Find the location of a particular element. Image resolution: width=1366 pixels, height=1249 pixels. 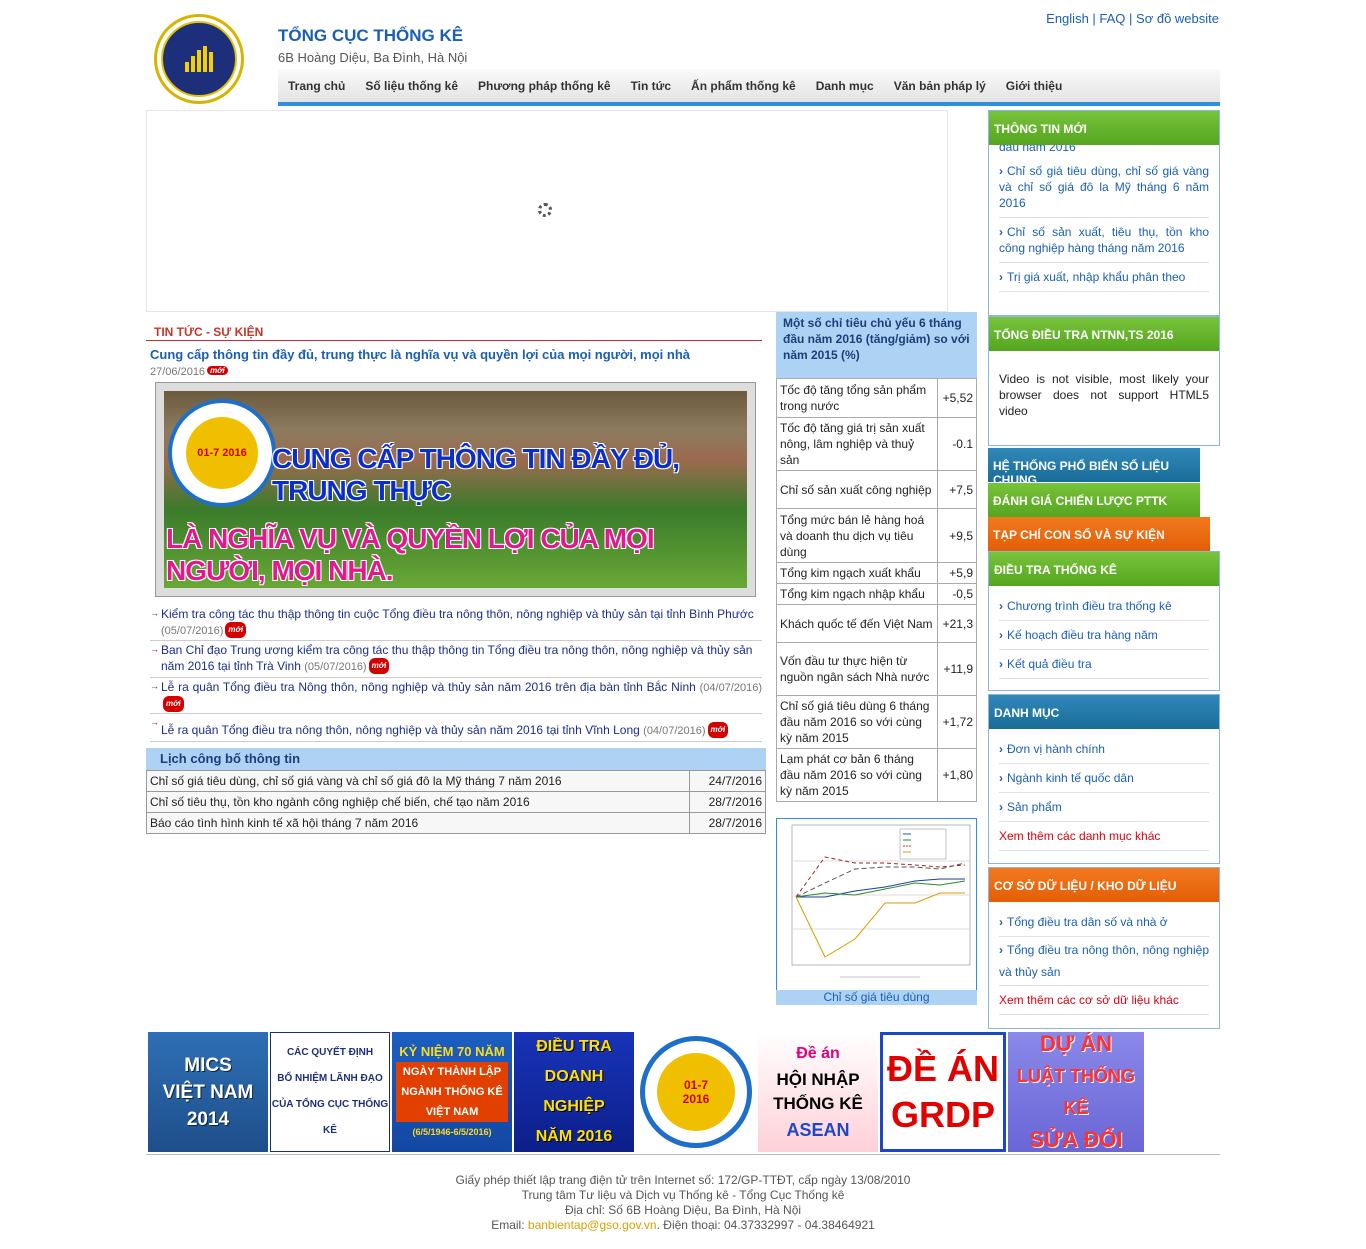

nav-methodology: Phương pháp thống kê is located at coordinates (544, 86).